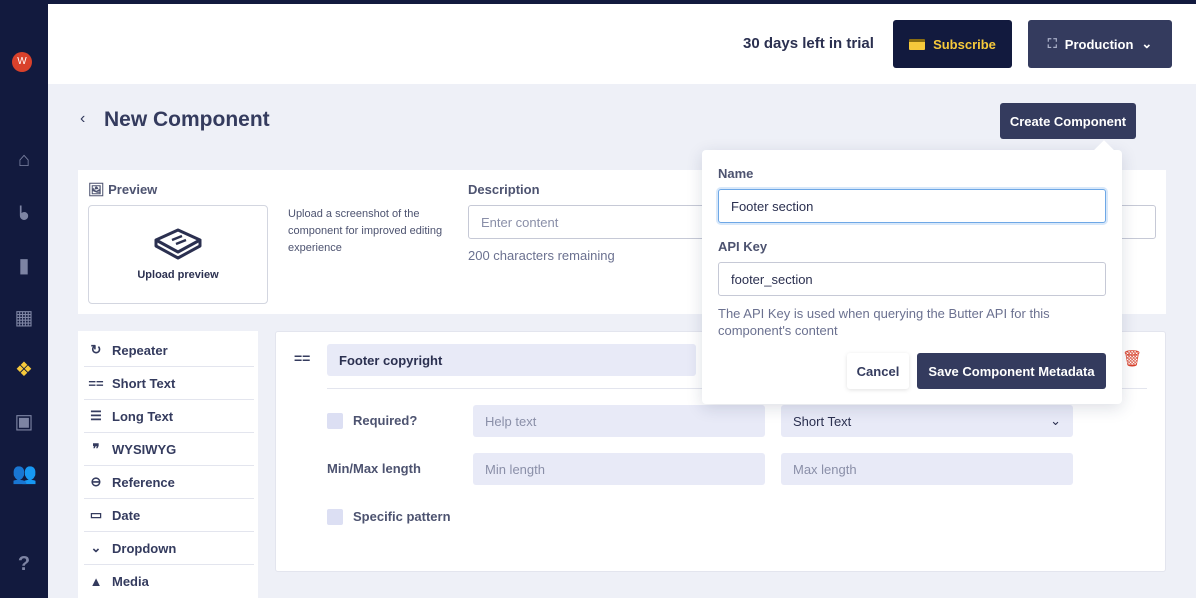  I want to click on image-icon: 🖼, so click(96, 189).